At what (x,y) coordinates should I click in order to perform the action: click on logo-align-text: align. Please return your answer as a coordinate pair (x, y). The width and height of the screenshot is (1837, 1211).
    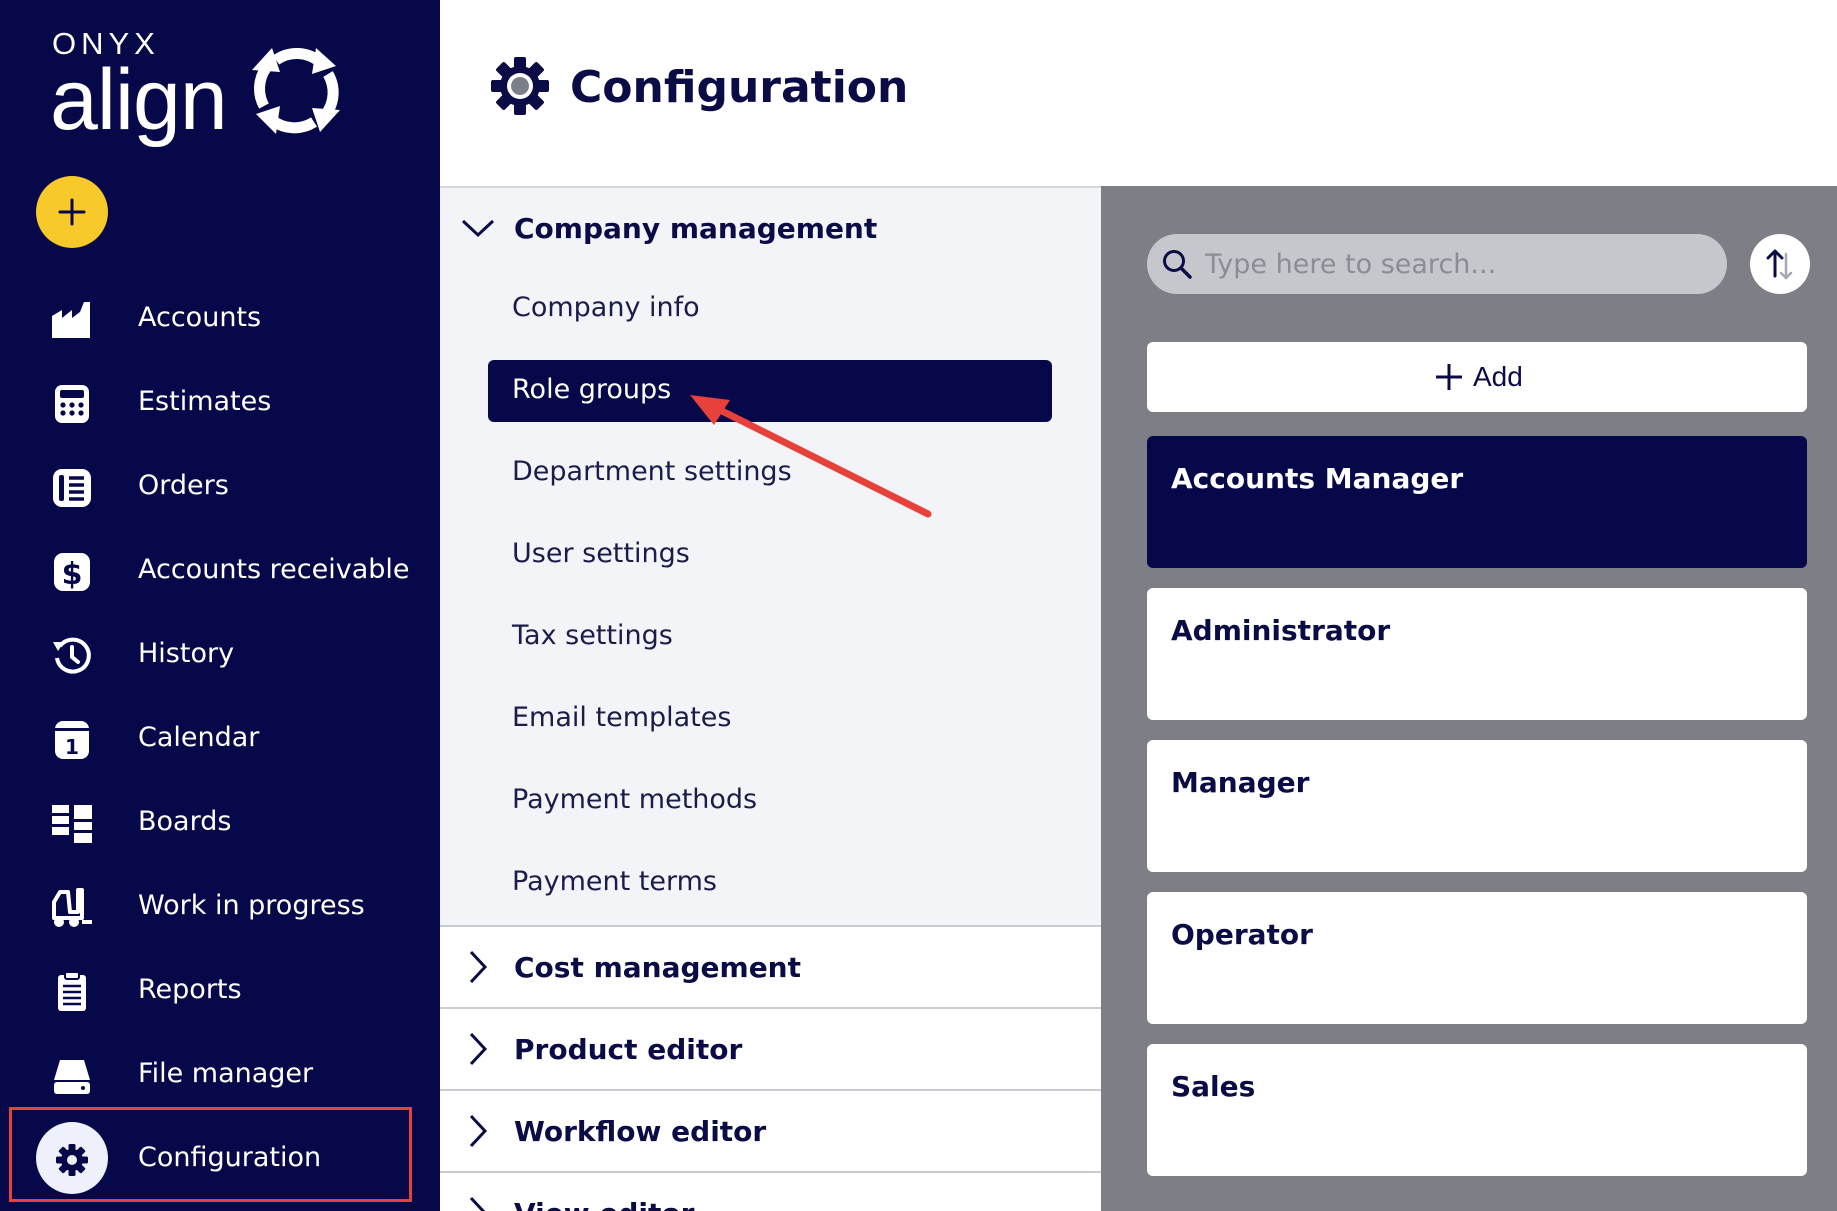
    Looking at the image, I should click on (139, 100).